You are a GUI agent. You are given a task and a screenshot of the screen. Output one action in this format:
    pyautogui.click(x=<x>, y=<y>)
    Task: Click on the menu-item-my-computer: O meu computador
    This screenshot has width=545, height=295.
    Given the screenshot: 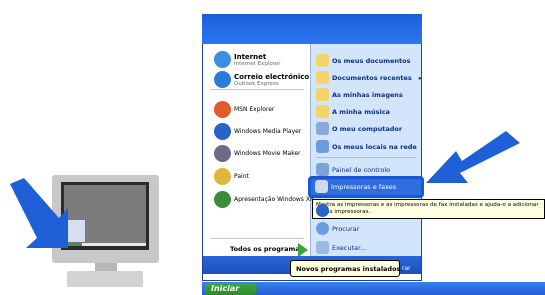 What is the action you would take?
    pyautogui.click(x=359, y=128)
    